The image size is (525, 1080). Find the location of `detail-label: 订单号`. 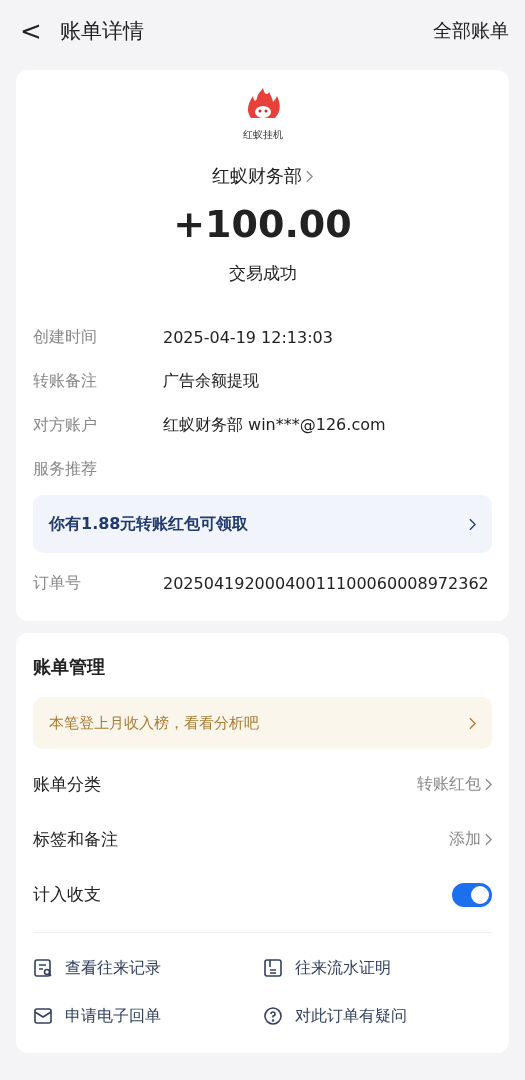

detail-label: 订单号 is located at coordinates (57, 583).